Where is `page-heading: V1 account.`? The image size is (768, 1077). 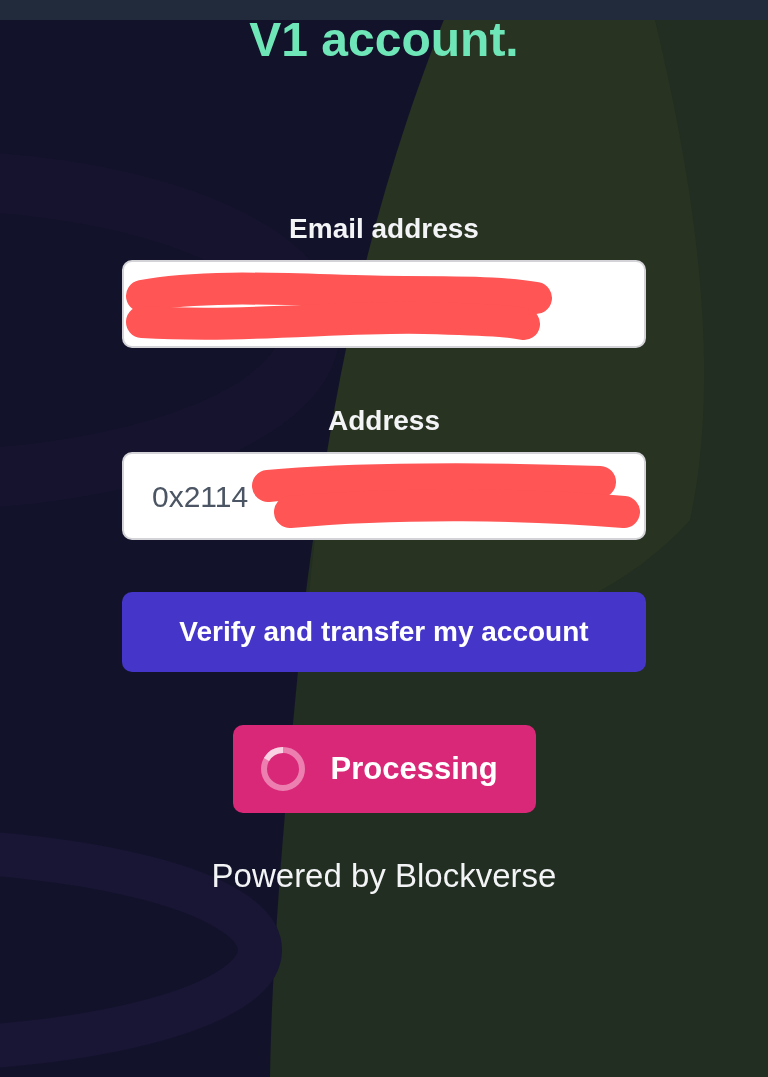
page-heading: V1 account. is located at coordinates (384, 40).